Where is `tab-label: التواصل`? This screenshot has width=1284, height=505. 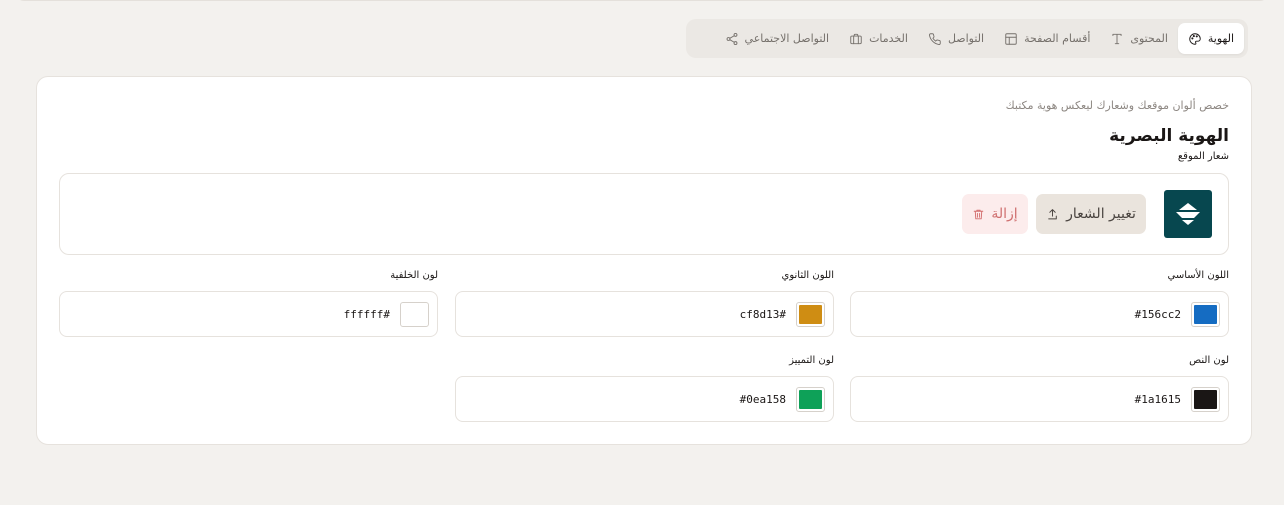
tab-label: التواصل is located at coordinates (966, 38).